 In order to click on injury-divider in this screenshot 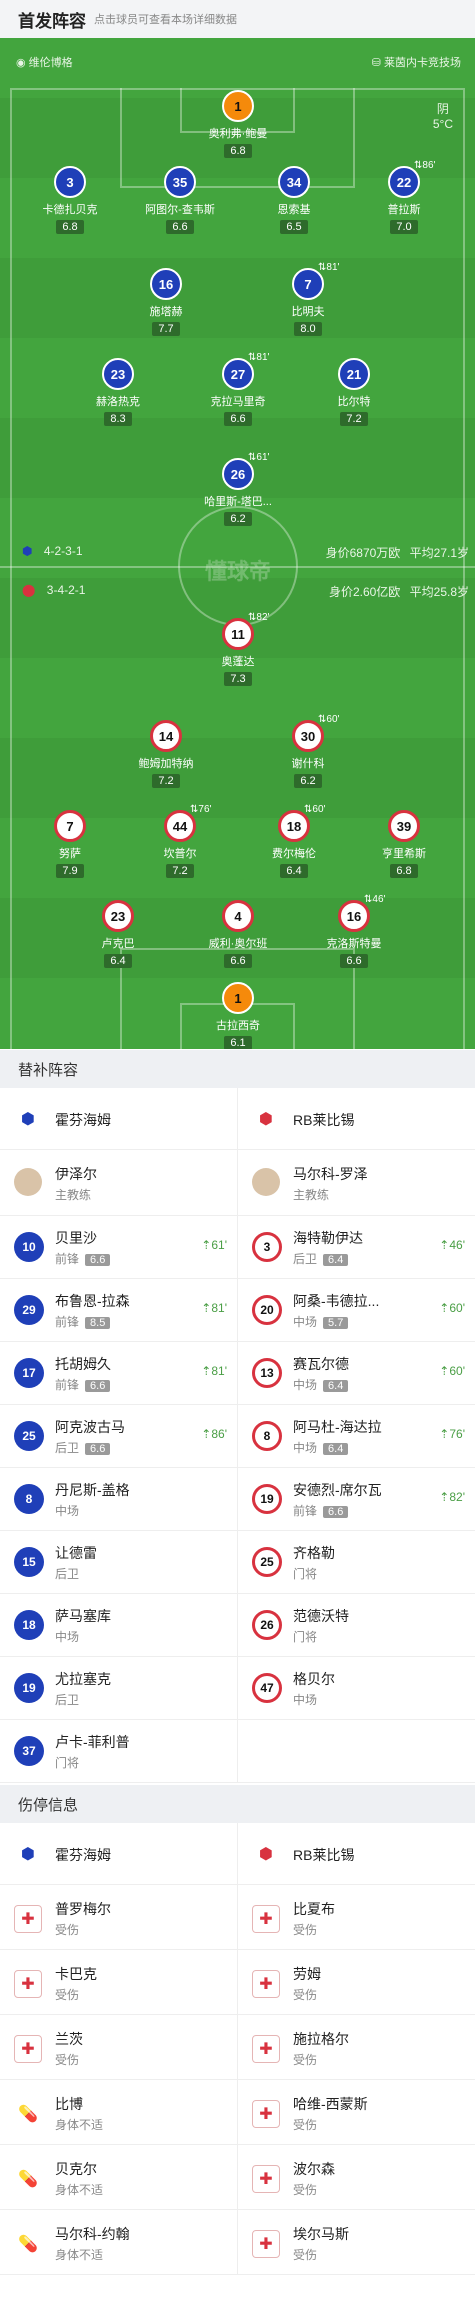, I will do `click(237, 2049)`.